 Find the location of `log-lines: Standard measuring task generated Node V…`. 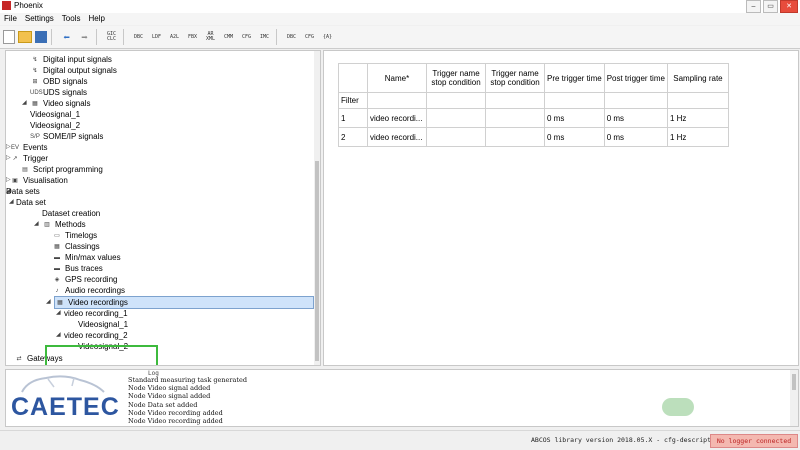

log-lines: Standard measuring task generated Node V… is located at coordinates (187, 400).